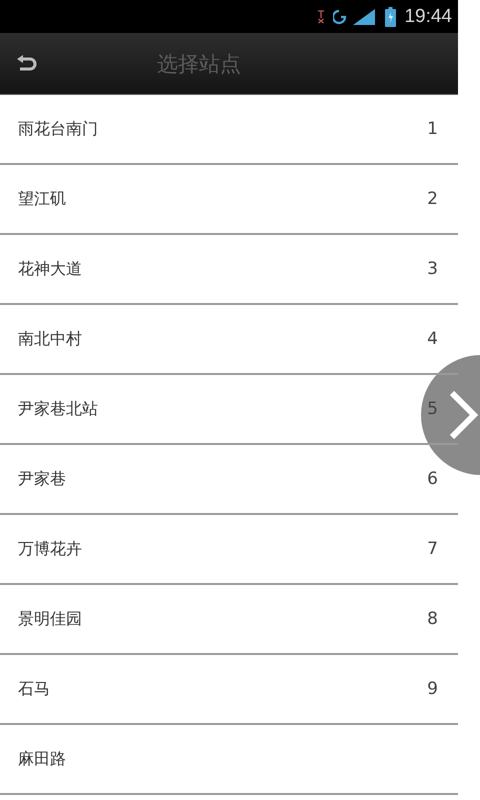  Describe the element at coordinates (229, 270) in the screenshot. I see `station-row: 花神大道 3` at that location.